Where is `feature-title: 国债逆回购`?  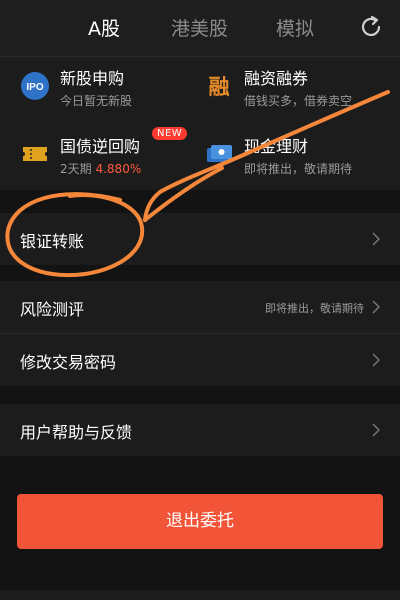
feature-title: 国债逆回购 is located at coordinates (100, 146).